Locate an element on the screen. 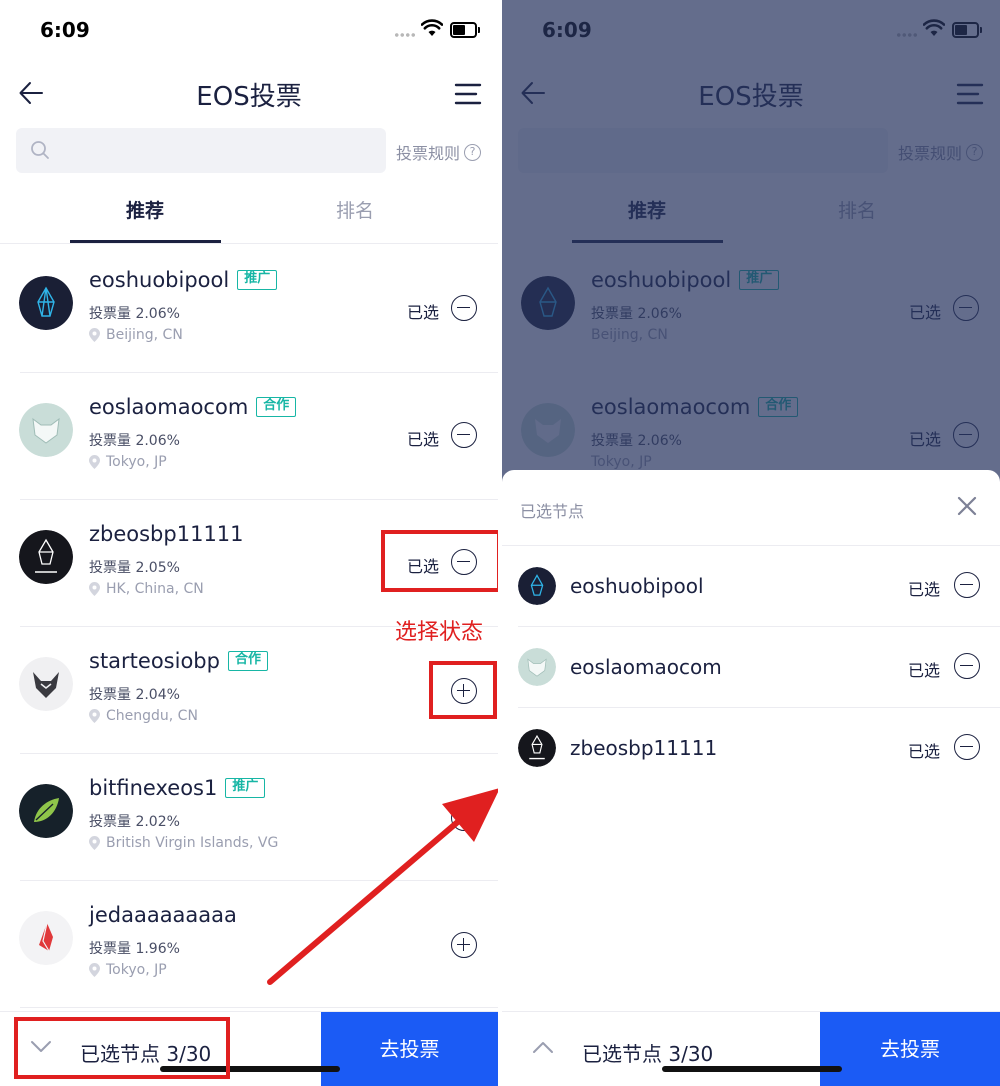 This screenshot has height=1086, width=1000. sheet-list-item: zbeosbp11111 已选 is located at coordinates (751, 748).